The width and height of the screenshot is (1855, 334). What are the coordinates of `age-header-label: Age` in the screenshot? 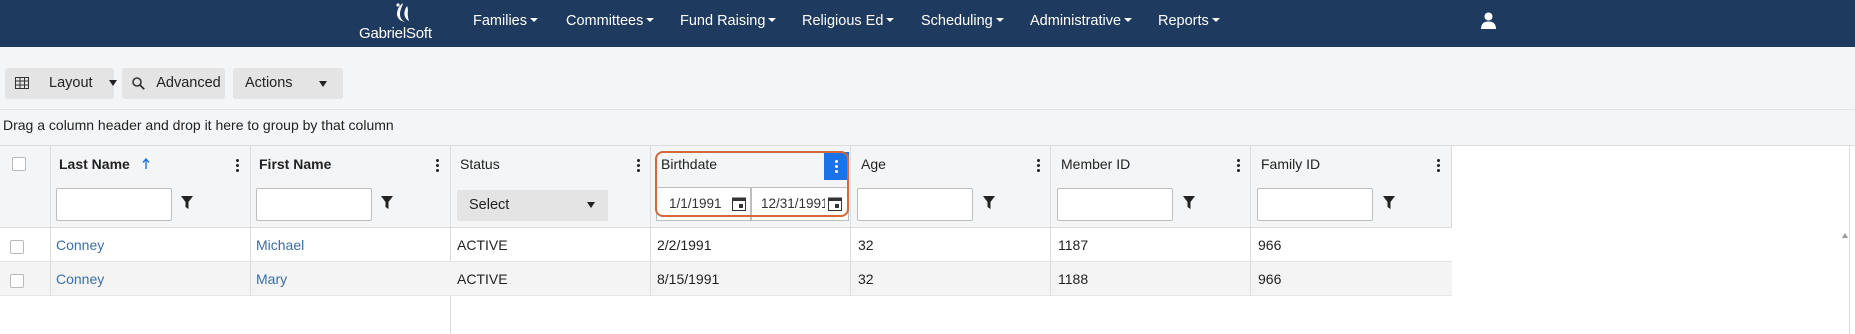 It's located at (873, 164).